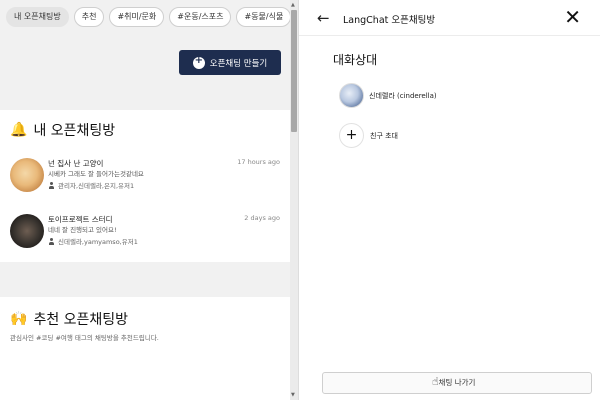 The width and height of the screenshot is (600, 400). Describe the element at coordinates (145, 348) in the screenshot. I see `recommended-rooms-card: 🙌 추천 오픈채팅방 관심사인 #코딩 #여행 태그의 채팅방을 추천드립니다.` at that location.